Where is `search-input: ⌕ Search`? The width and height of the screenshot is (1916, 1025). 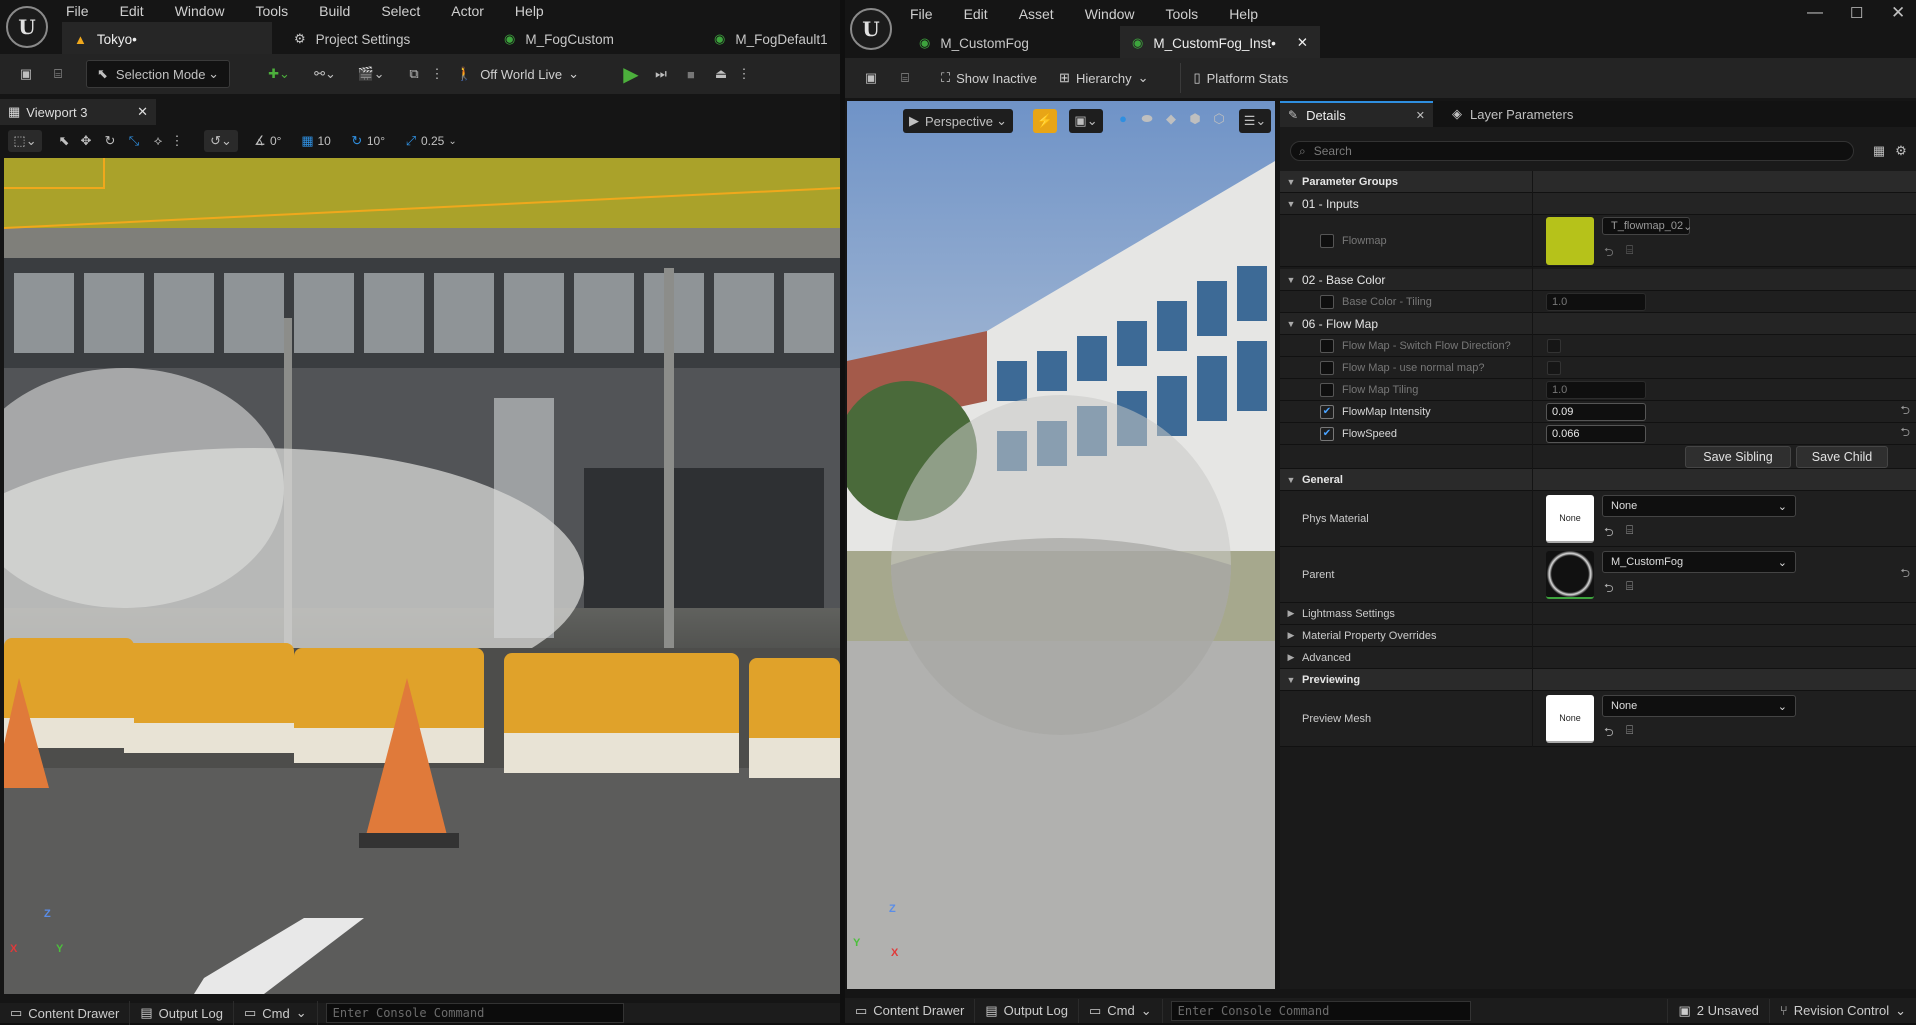 search-input: ⌕ Search is located at coordinates (1572, 151).